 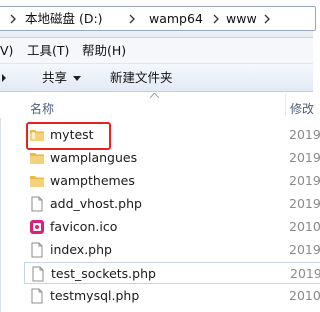 I want to click on list-item: favicon.ico 2010, so click(x=172, y=227).